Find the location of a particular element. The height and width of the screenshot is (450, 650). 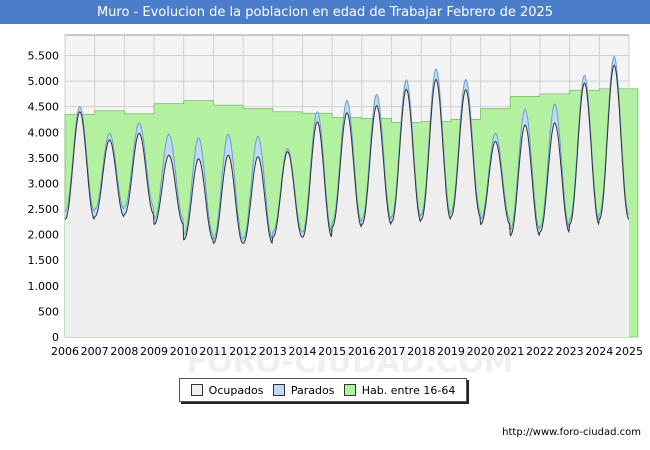

y-tick-label: 2.000 is located at coordinates (44, 235).